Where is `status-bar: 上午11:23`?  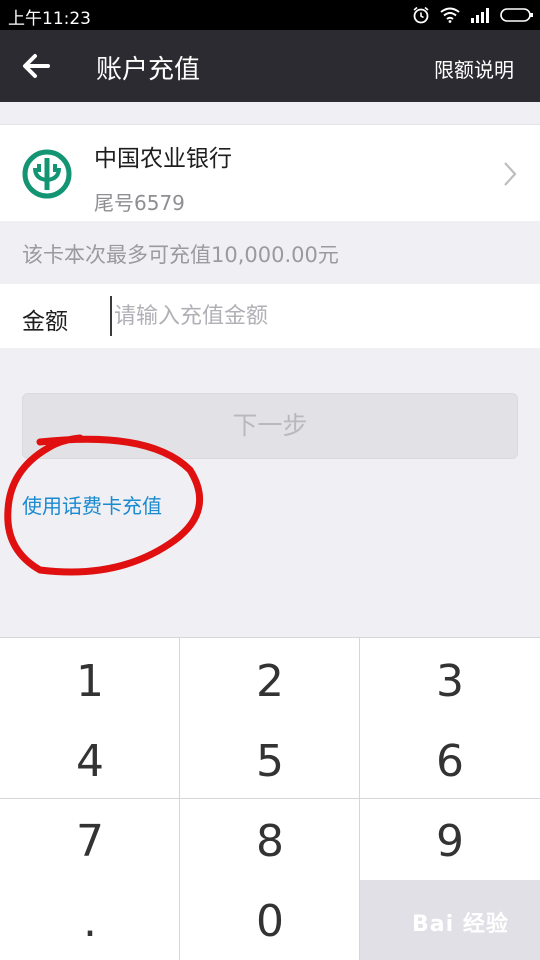 status-bar: 上午11:23 is located at coordinates (270, 15).